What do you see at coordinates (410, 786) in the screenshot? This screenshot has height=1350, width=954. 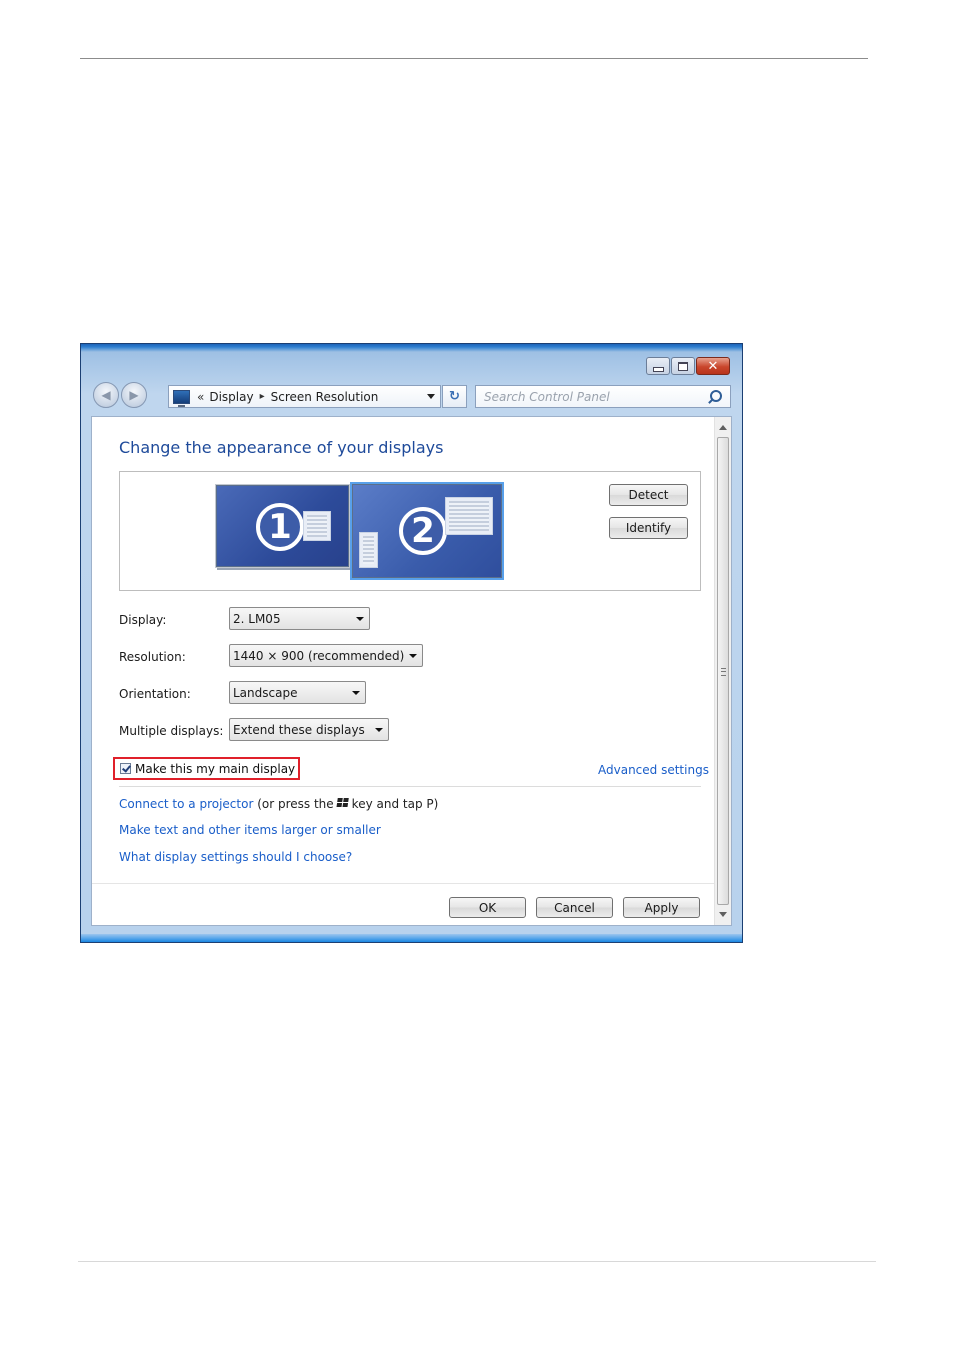 I see `divider` at bounding box center [410, 786].